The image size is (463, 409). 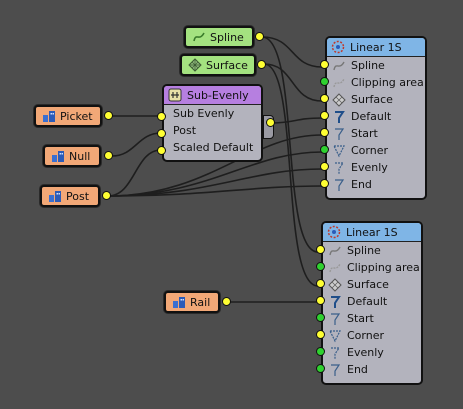 What do you see at coordinates (204, 113) in the screenshot?
I see `sub-evenly-row-label: Sub Evenly` at bounding box center [204, 113].